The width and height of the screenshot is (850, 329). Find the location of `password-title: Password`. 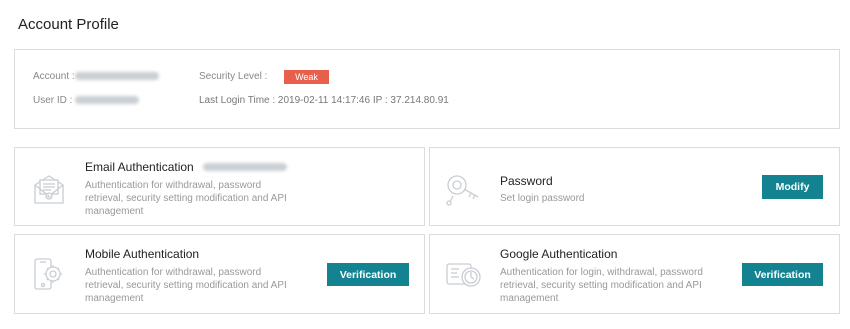

password-title: Password is located at coordinates (526, 181).